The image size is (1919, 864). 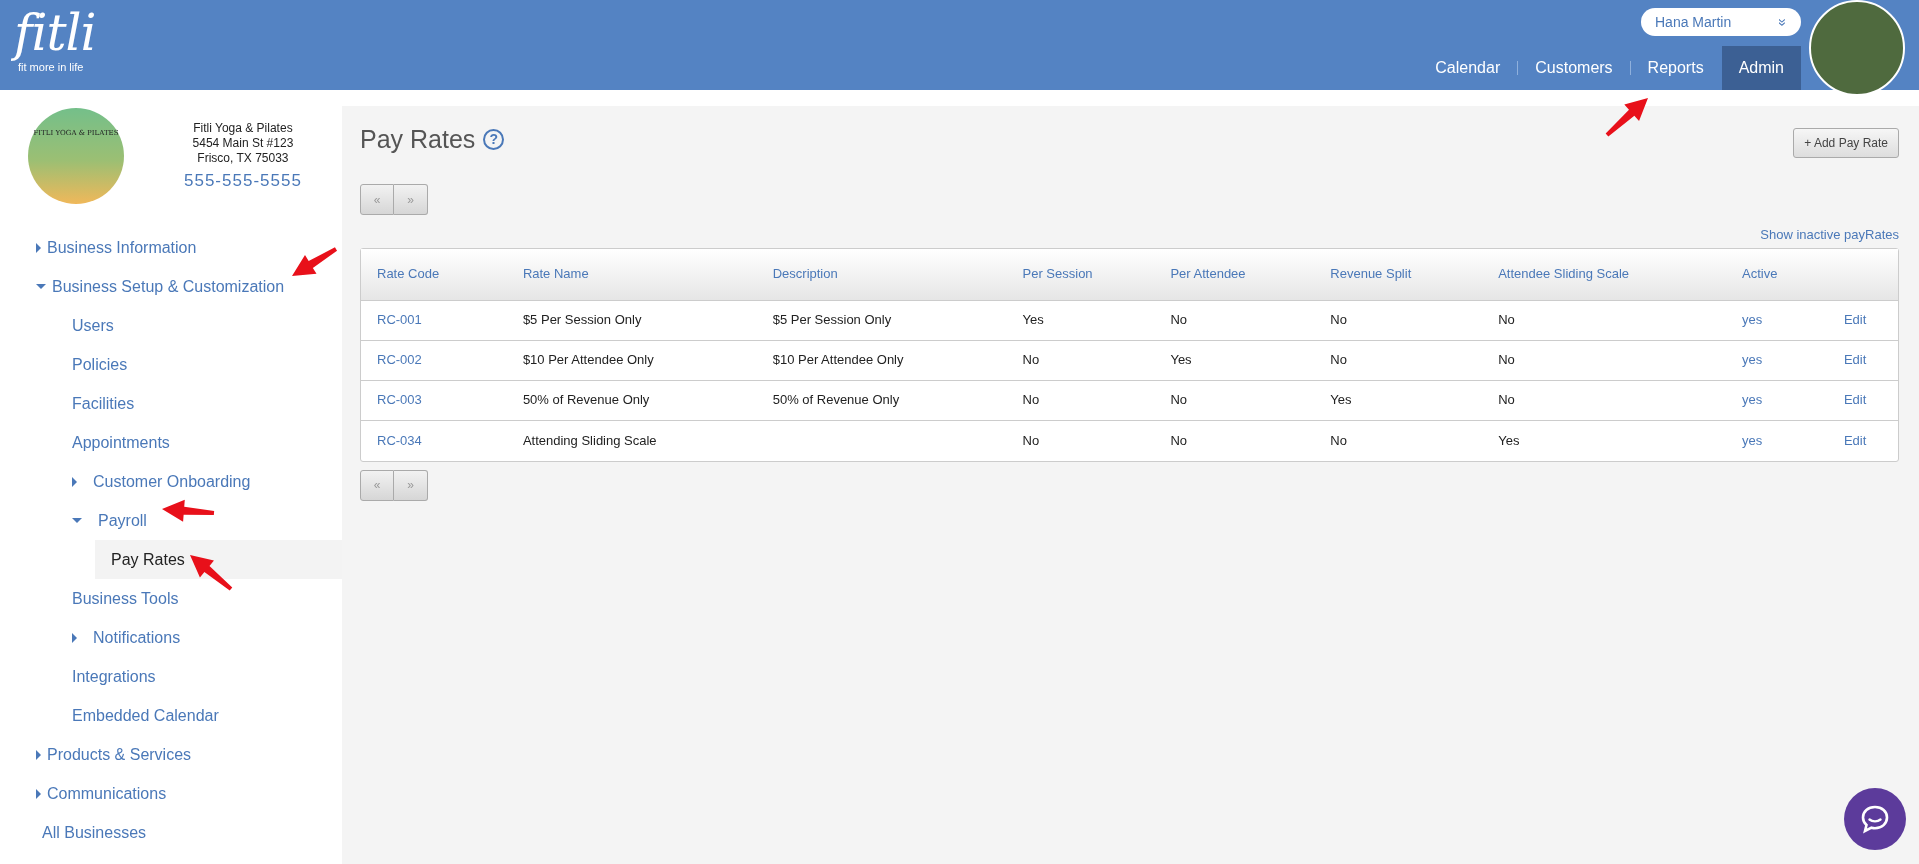 I want to click on sidebar-item: All Businesses, so click(x=171, y=832).